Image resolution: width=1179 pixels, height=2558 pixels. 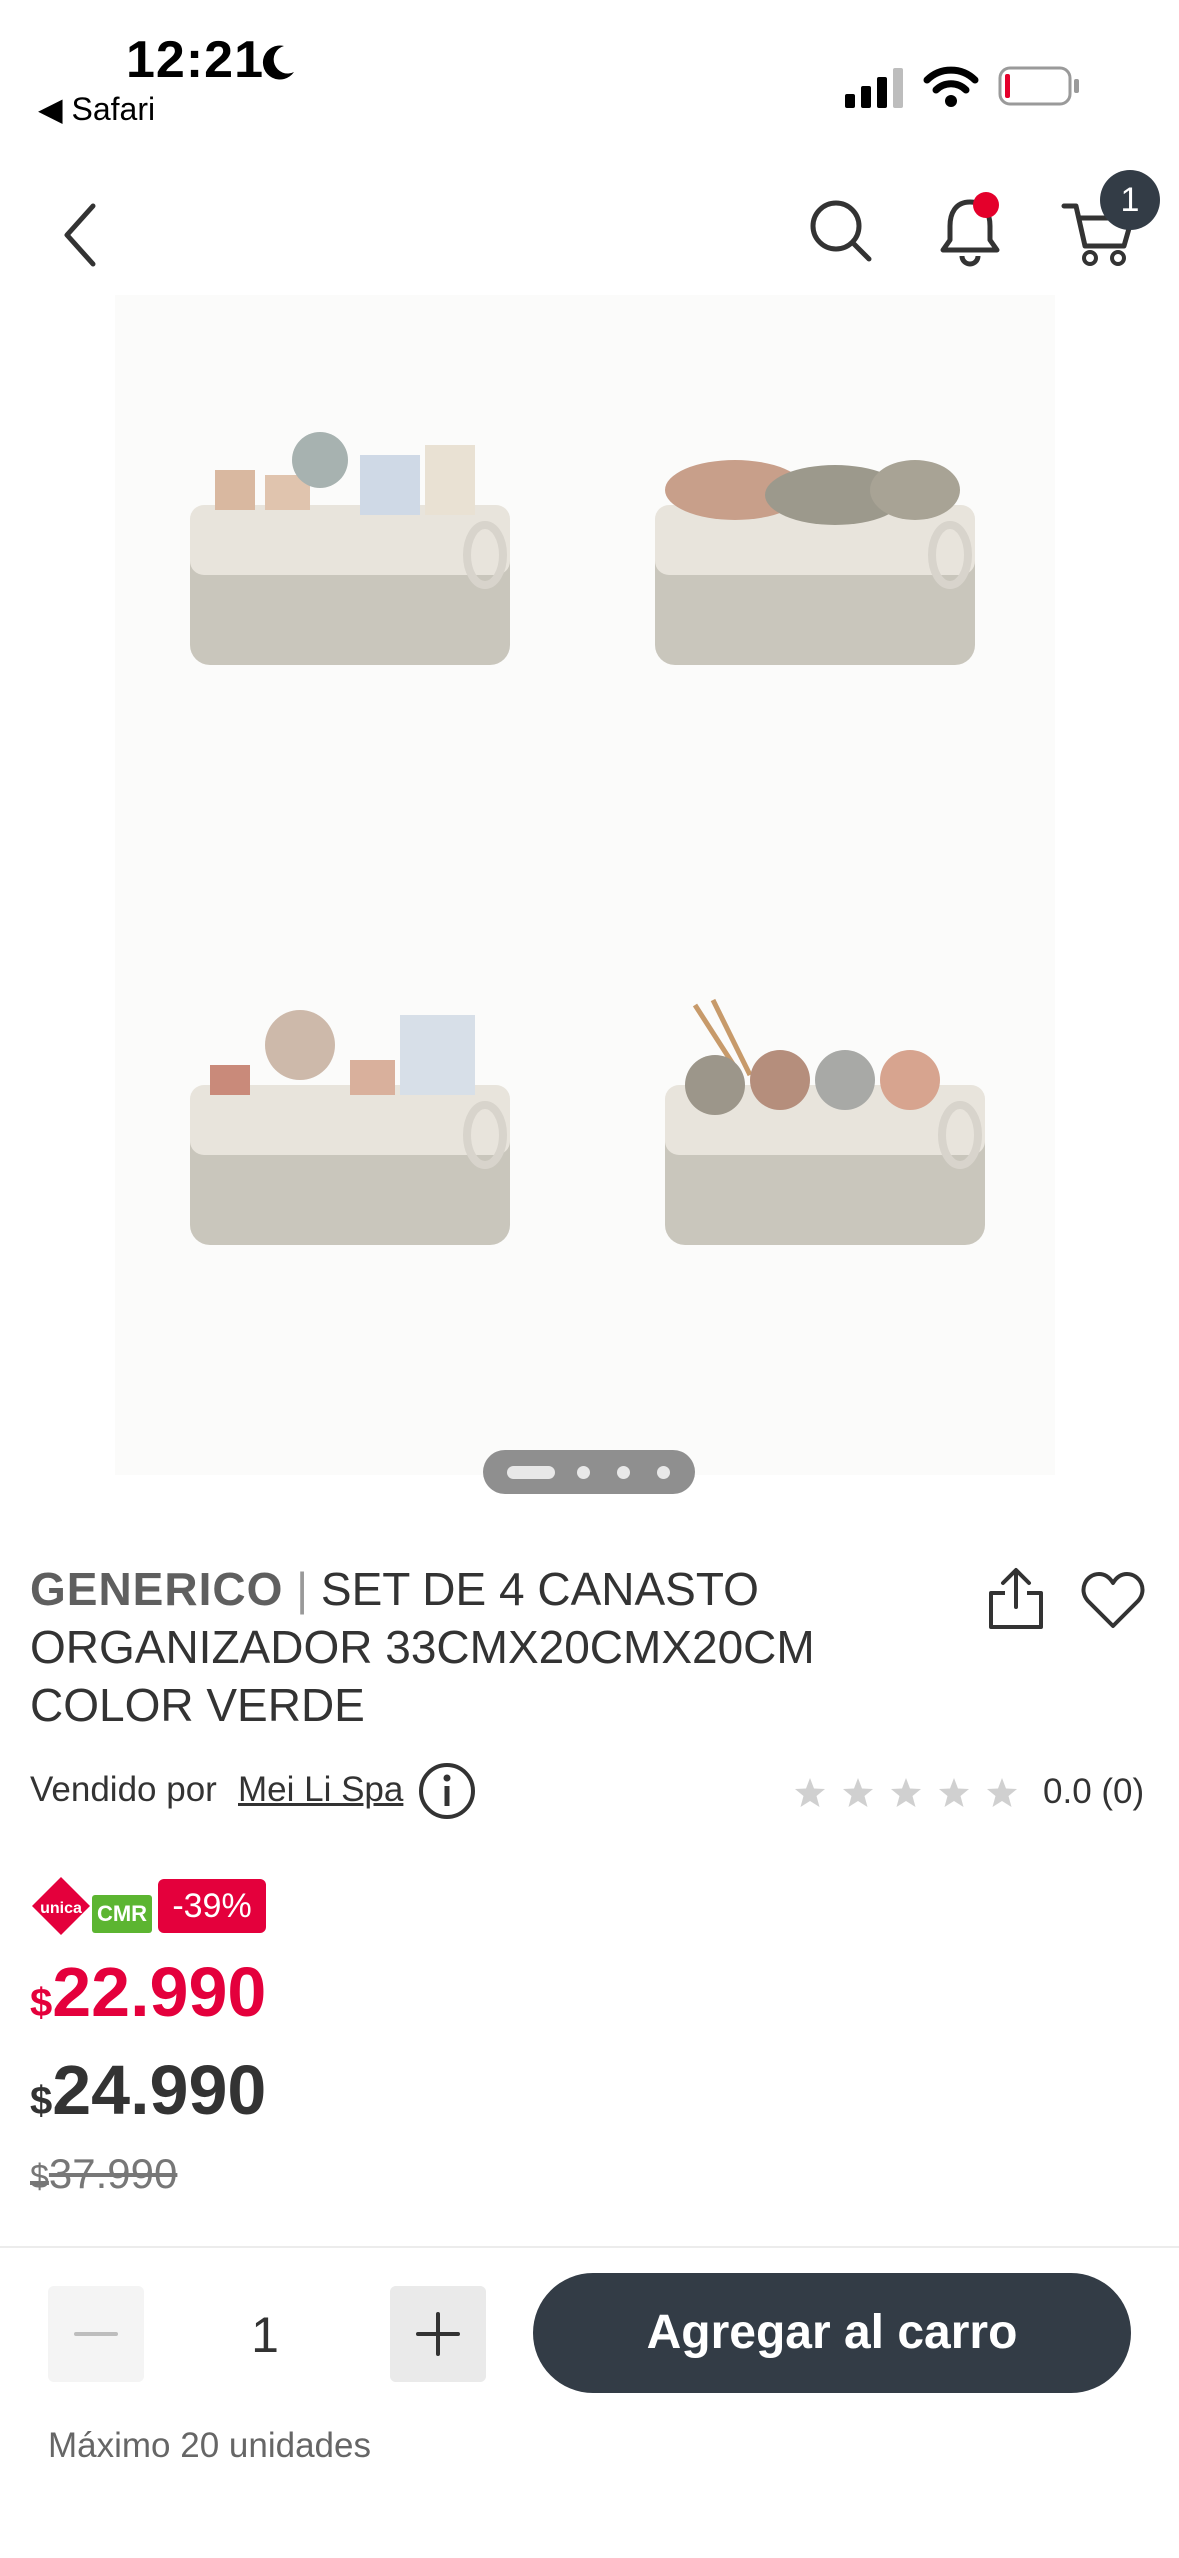 What do you see at coordinates (96, 109) in the screenshot?
I see `back-to-safari-link: ◀ Safari` at bounding box center [96, 109].